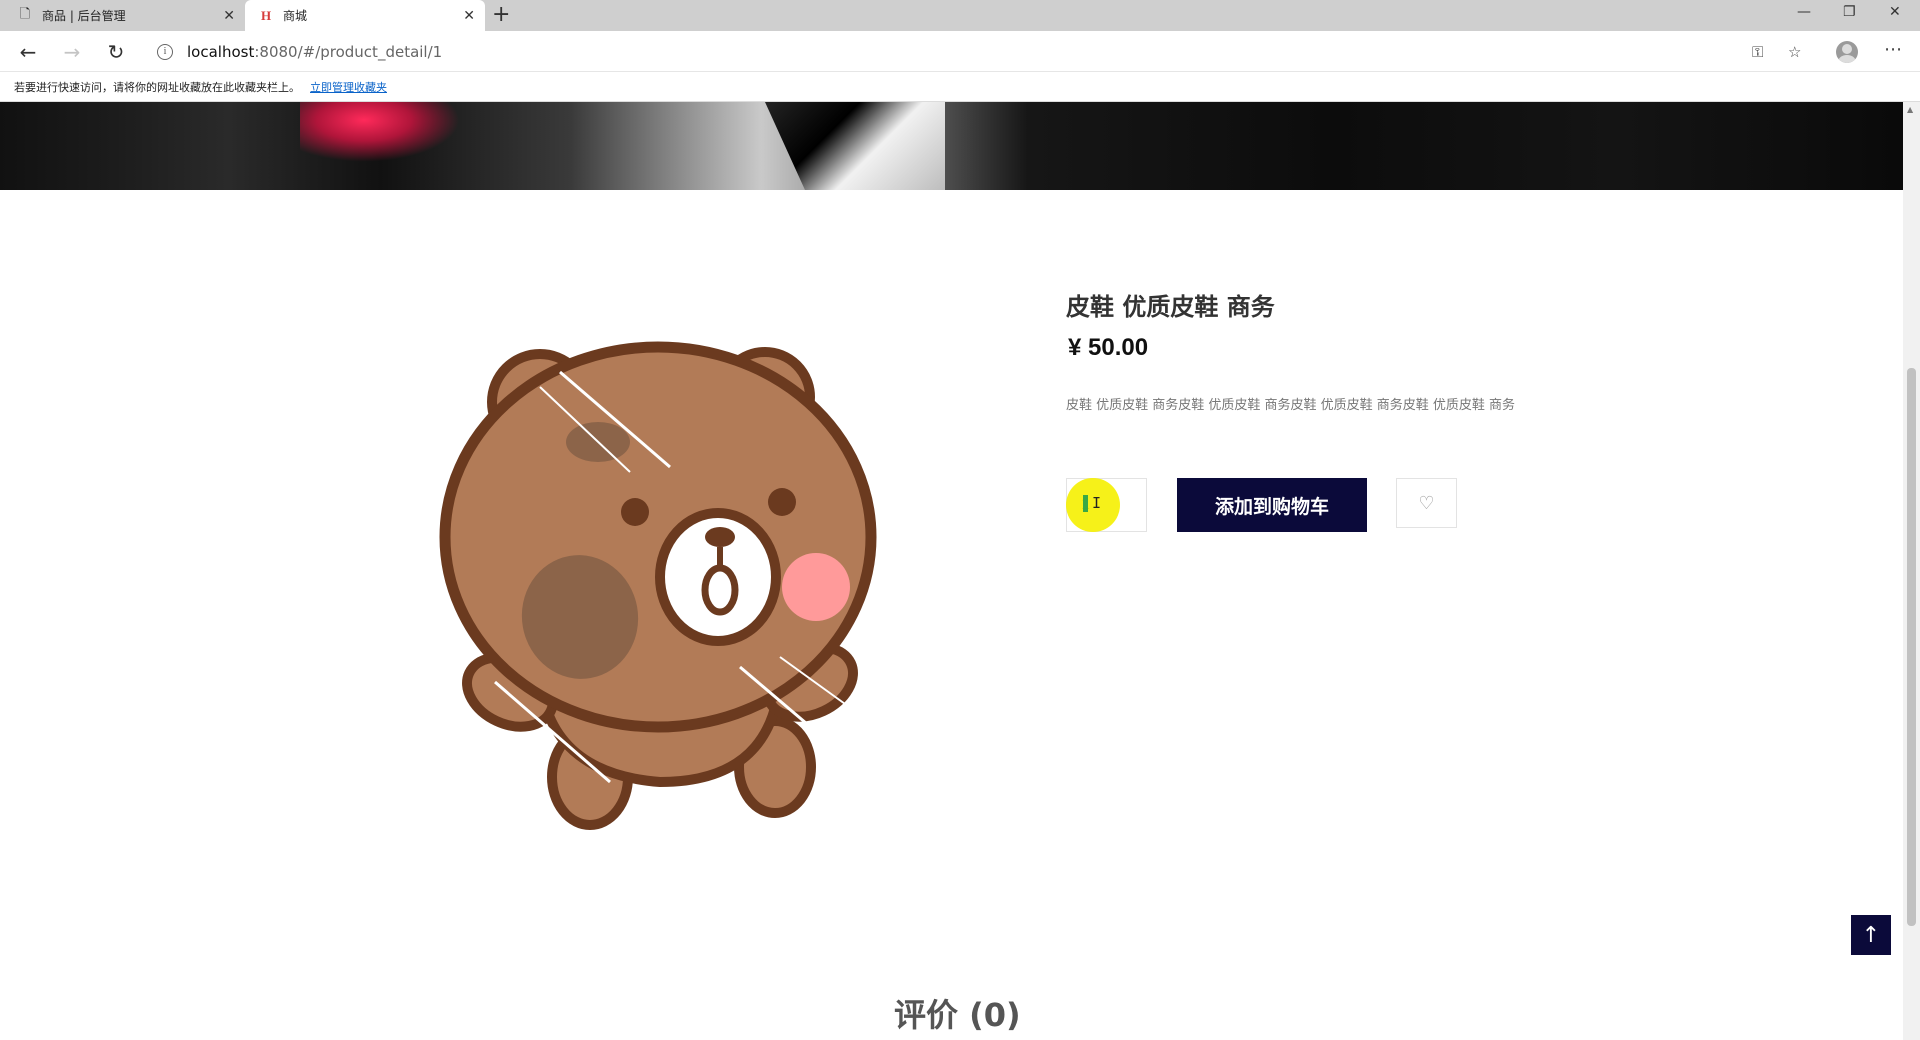  What do you see at coordinates (1910, 109) in the screenshot?
I see `scroll-up-icon: ▲` at bounding box center [1910, 109].